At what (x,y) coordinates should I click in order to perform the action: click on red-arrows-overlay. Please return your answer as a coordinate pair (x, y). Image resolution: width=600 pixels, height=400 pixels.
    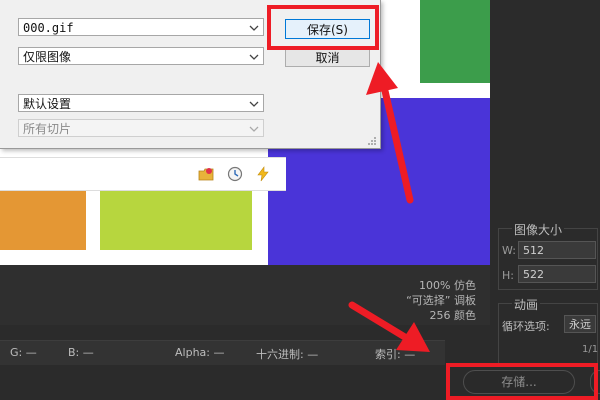
    Looking at the image, I should click on (389, 207).